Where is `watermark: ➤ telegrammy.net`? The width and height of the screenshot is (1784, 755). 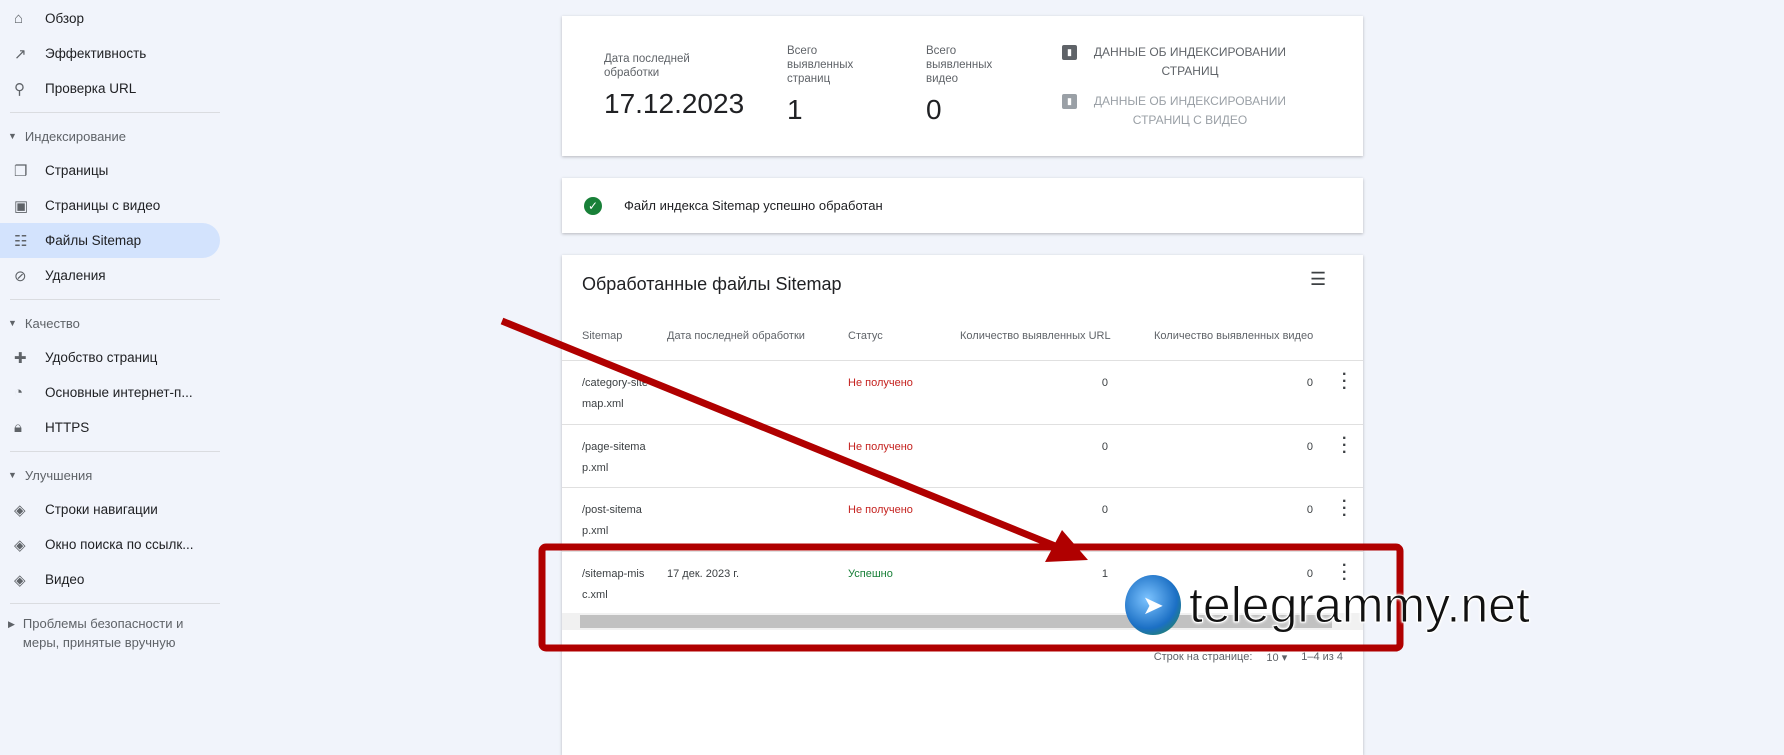
watermark: ➤ telegrammy.net is located at coordinates (1327, 605).